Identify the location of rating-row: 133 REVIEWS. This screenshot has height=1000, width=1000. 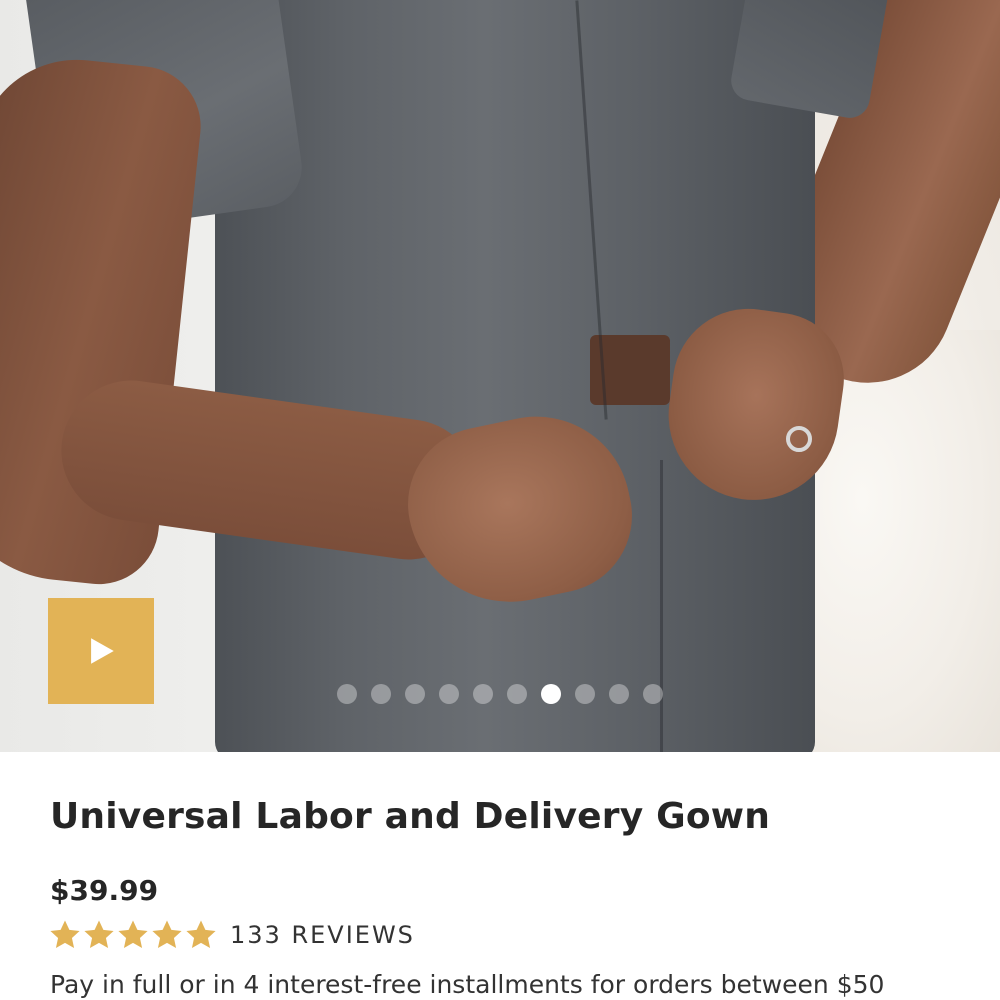
(231, 935).